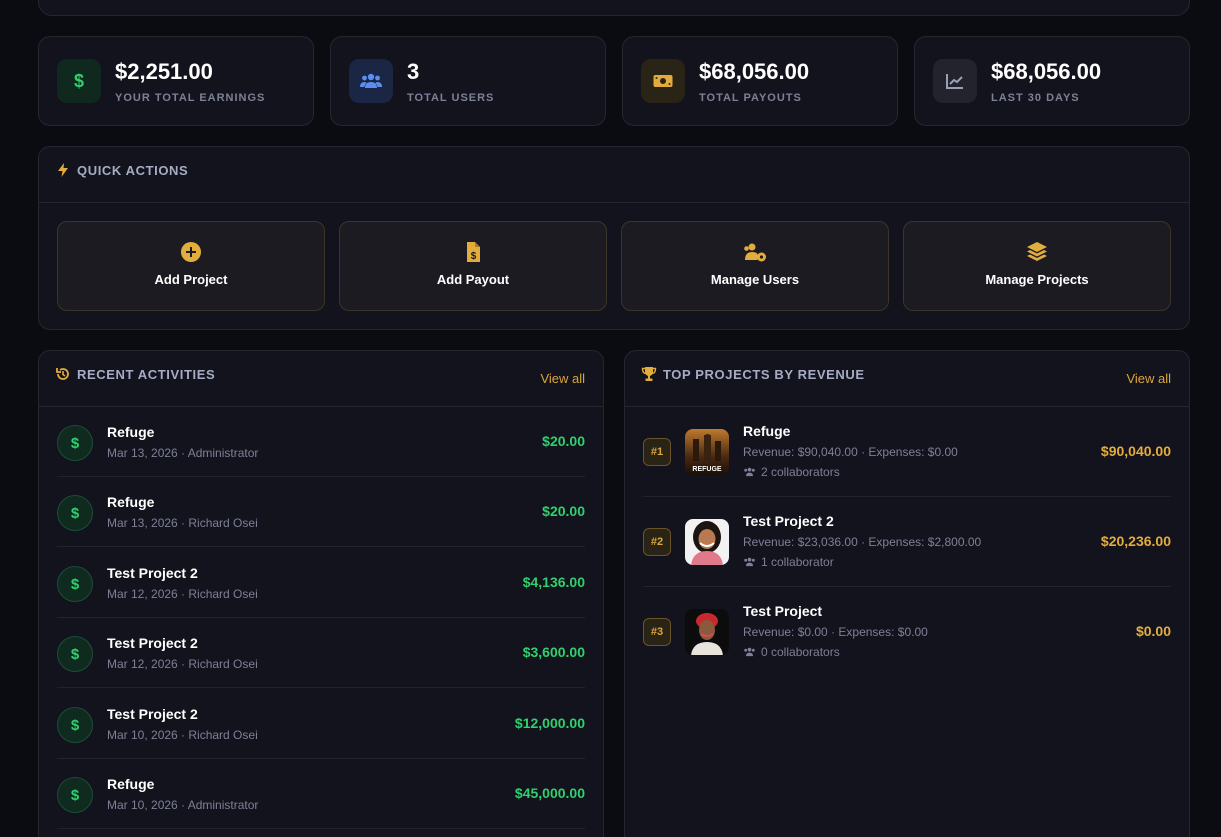 This screenshot has width=1221, height=837. What do you see at coordinates (549, 793) in the screenshot?
I see `activity-amount: $45,000.00` at bounding box center [549, 793].